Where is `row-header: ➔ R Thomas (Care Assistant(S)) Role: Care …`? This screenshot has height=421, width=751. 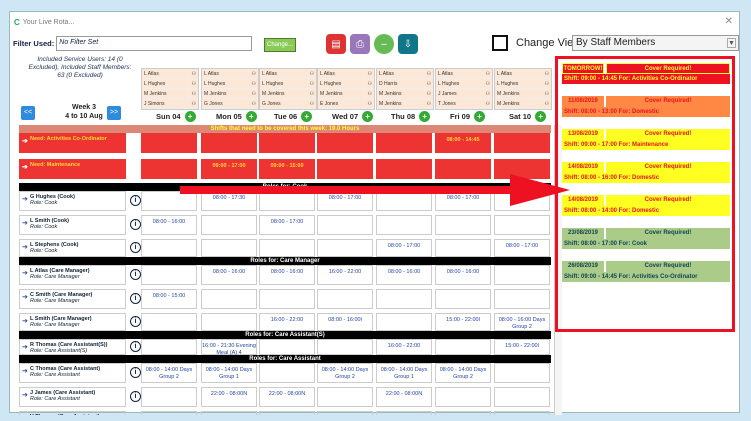 row-header: ➔ R Thomas (Care Assistant(S)) Role: Care … is located at coordinates (72, 347).